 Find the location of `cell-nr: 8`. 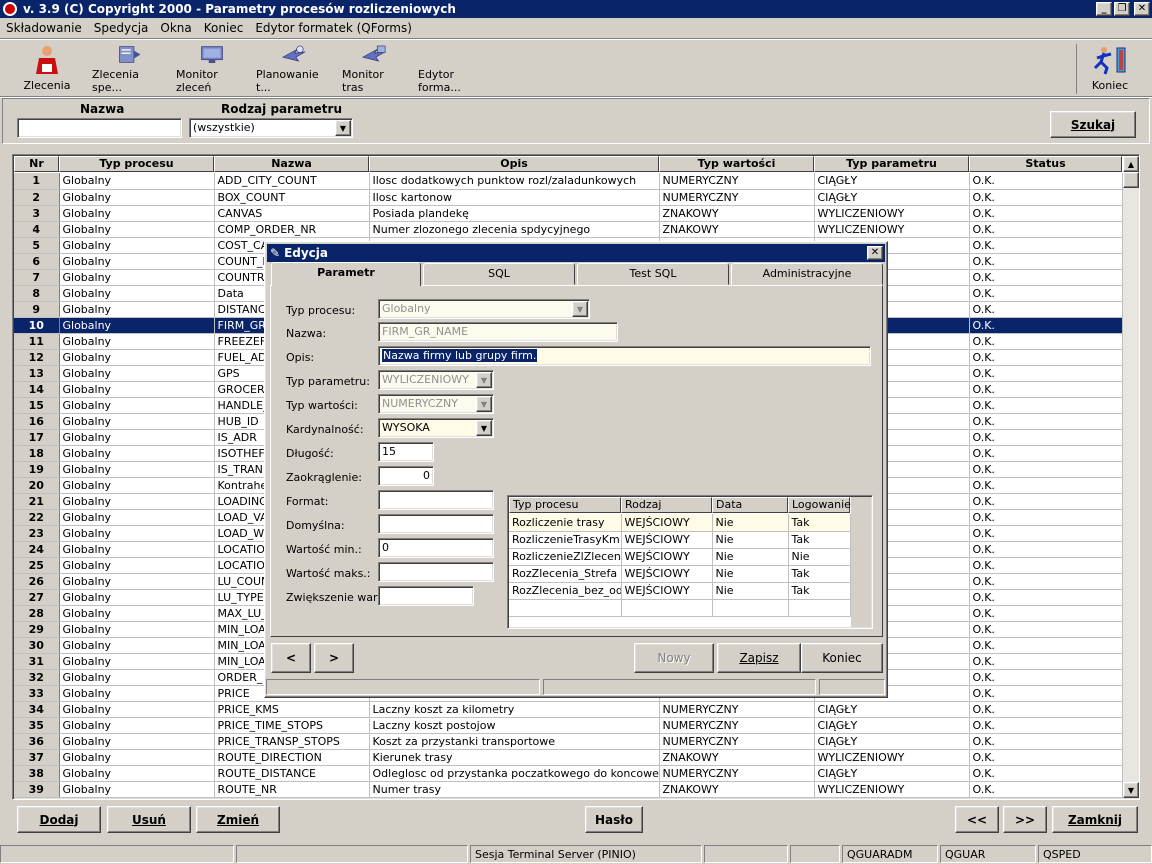

cell-nr: 8 is located at coordinates (37, 293).